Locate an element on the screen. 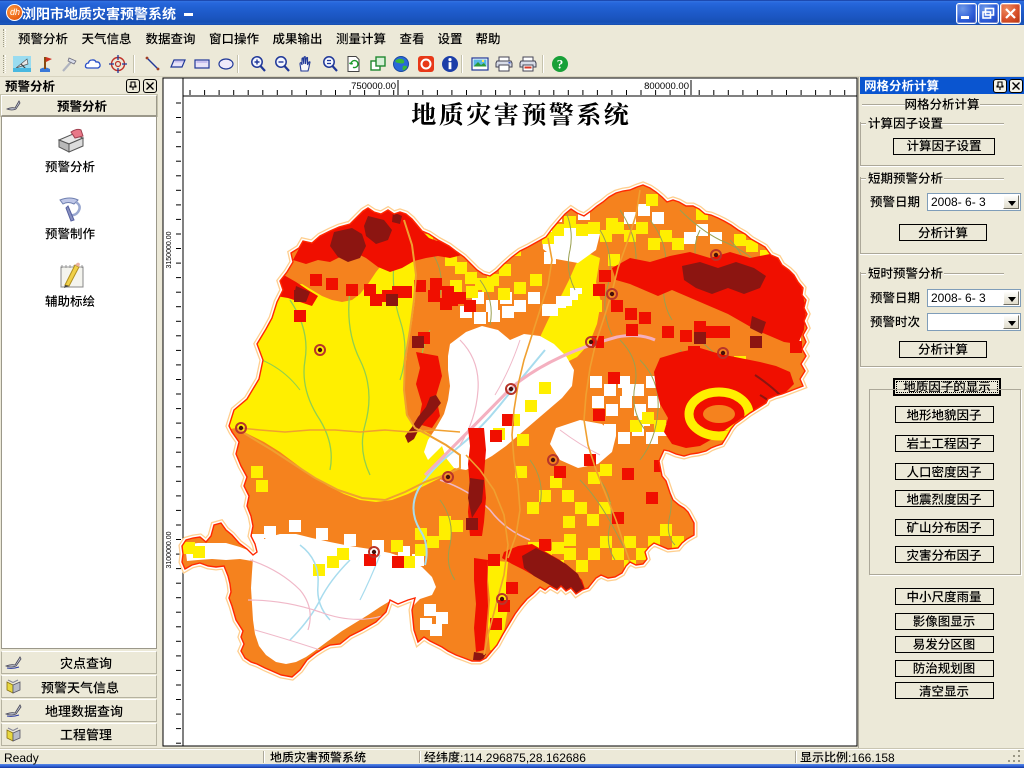  svg-text: 3100000.00 is located at coordinates (169, 549).